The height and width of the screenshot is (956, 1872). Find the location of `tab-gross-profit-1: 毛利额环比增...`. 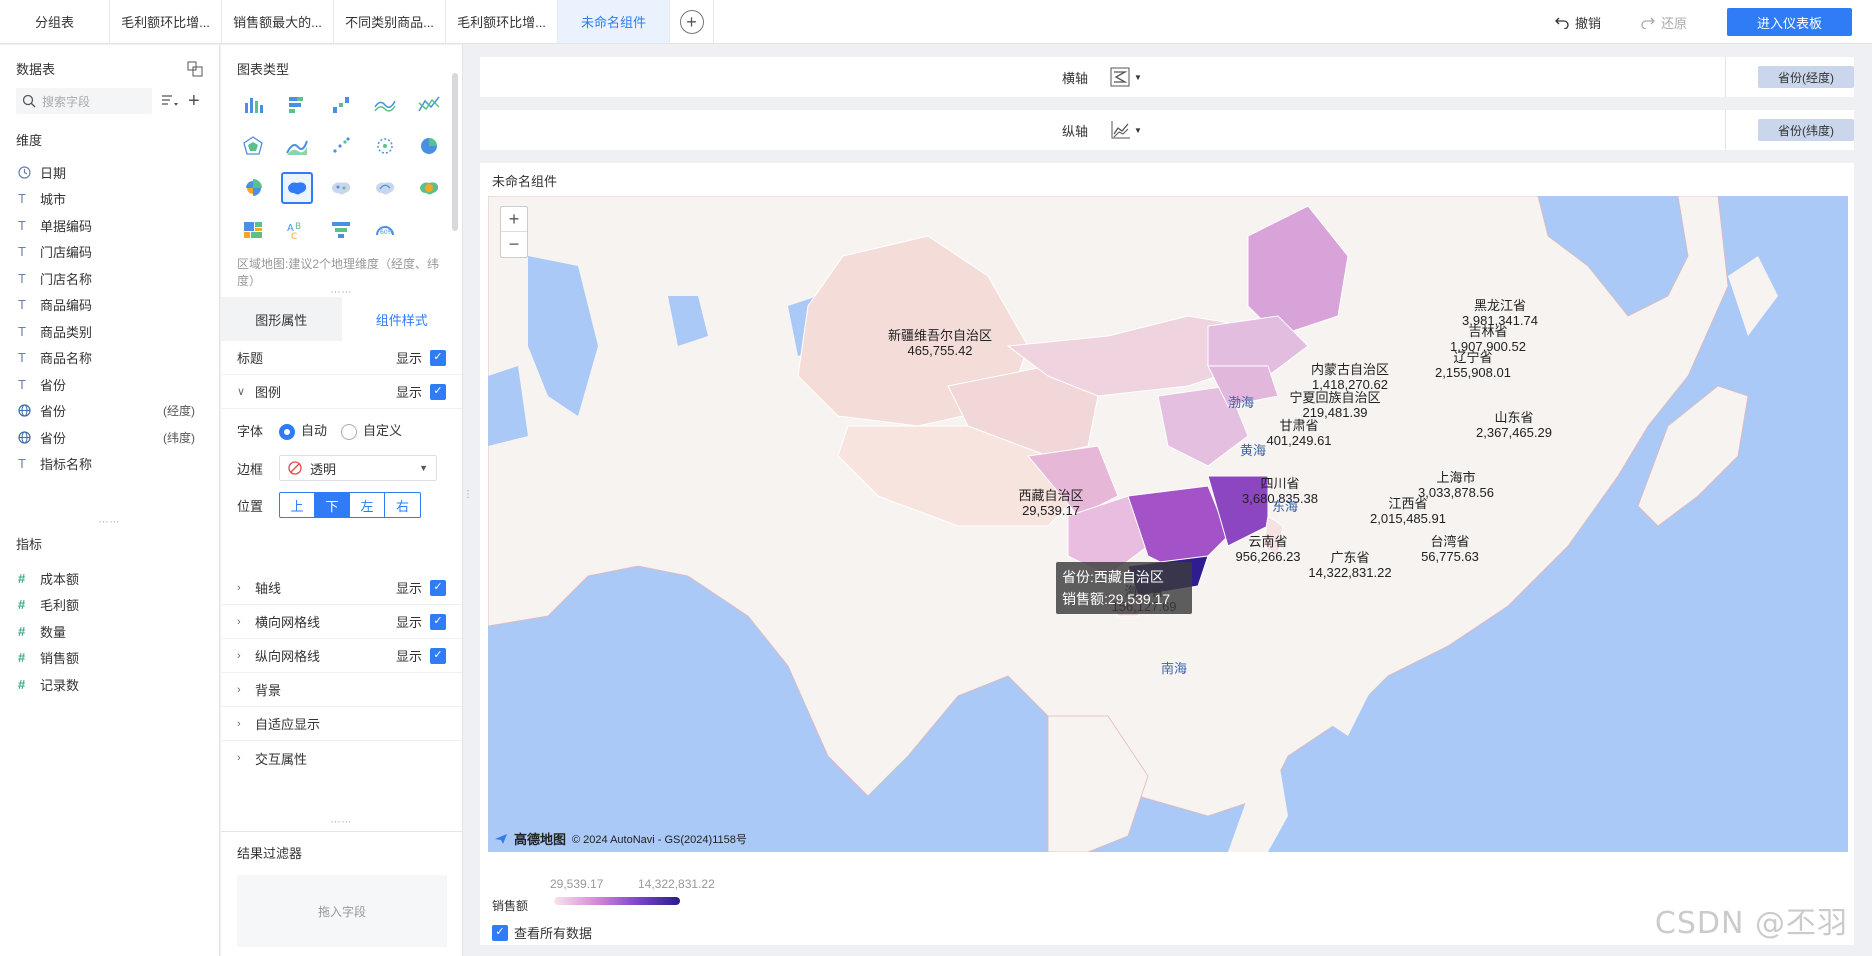

tab-gross-profit-1: 毛利额环比增... is located at coordinates (166, 21).